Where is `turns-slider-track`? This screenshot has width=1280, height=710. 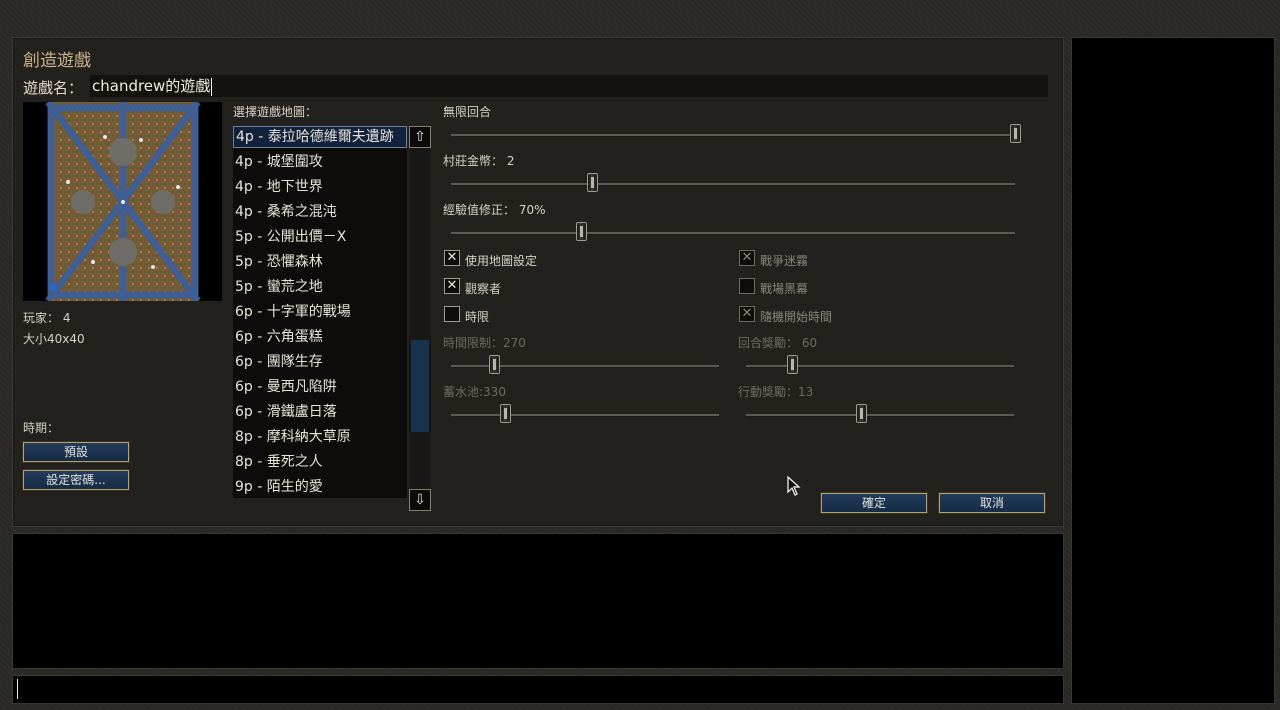 turns-slider-track is located at coordinates (733, 135).